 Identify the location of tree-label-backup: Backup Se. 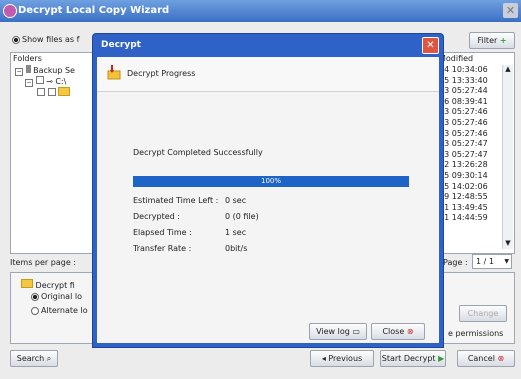
(54, 70).